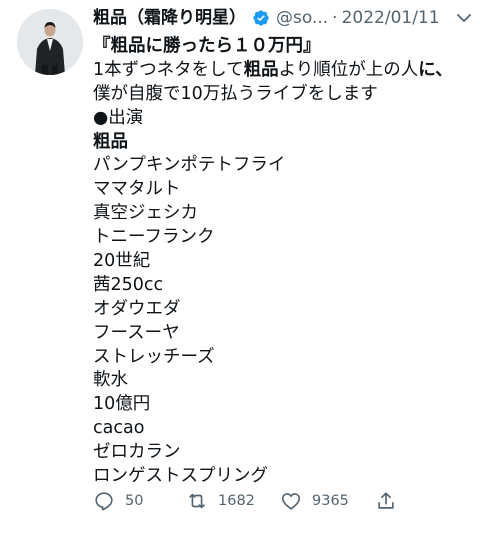 This screenshot has height=535, width=480. I want to click on performer-item: 20世紀, so click(122, 261).